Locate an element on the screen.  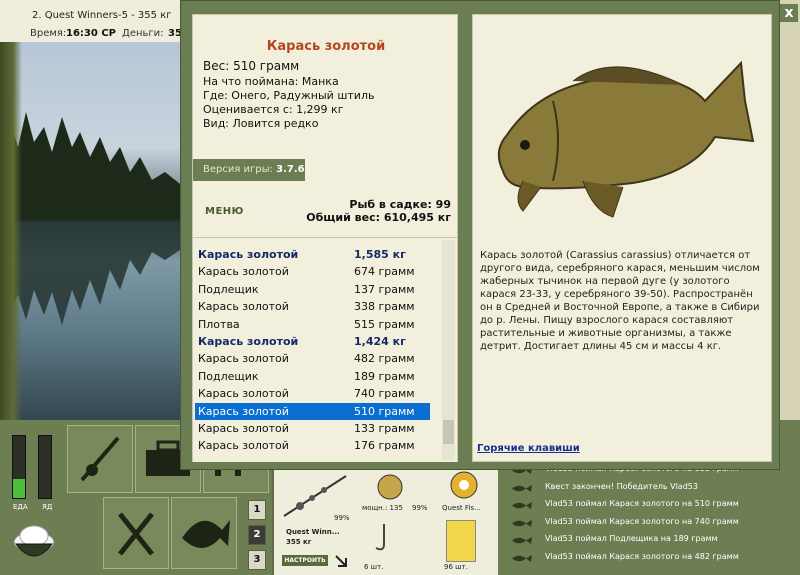
catch-fish-weight: 740 грамм is located at coordinates (384, 394).